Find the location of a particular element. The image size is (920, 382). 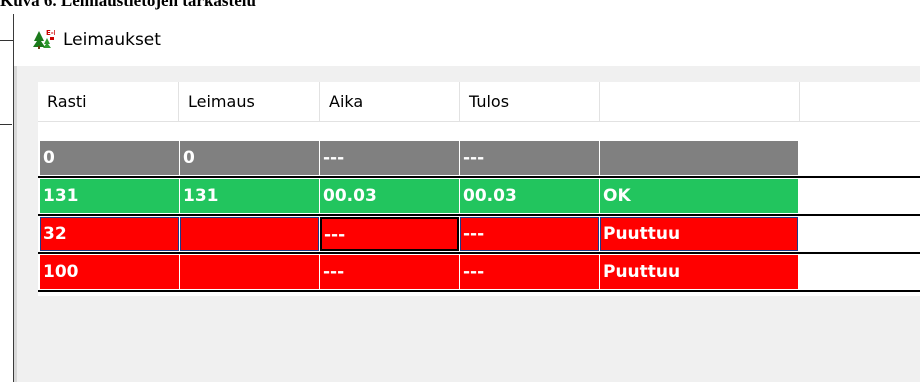

svg-text: E-R is located at coordinates (50, 33).